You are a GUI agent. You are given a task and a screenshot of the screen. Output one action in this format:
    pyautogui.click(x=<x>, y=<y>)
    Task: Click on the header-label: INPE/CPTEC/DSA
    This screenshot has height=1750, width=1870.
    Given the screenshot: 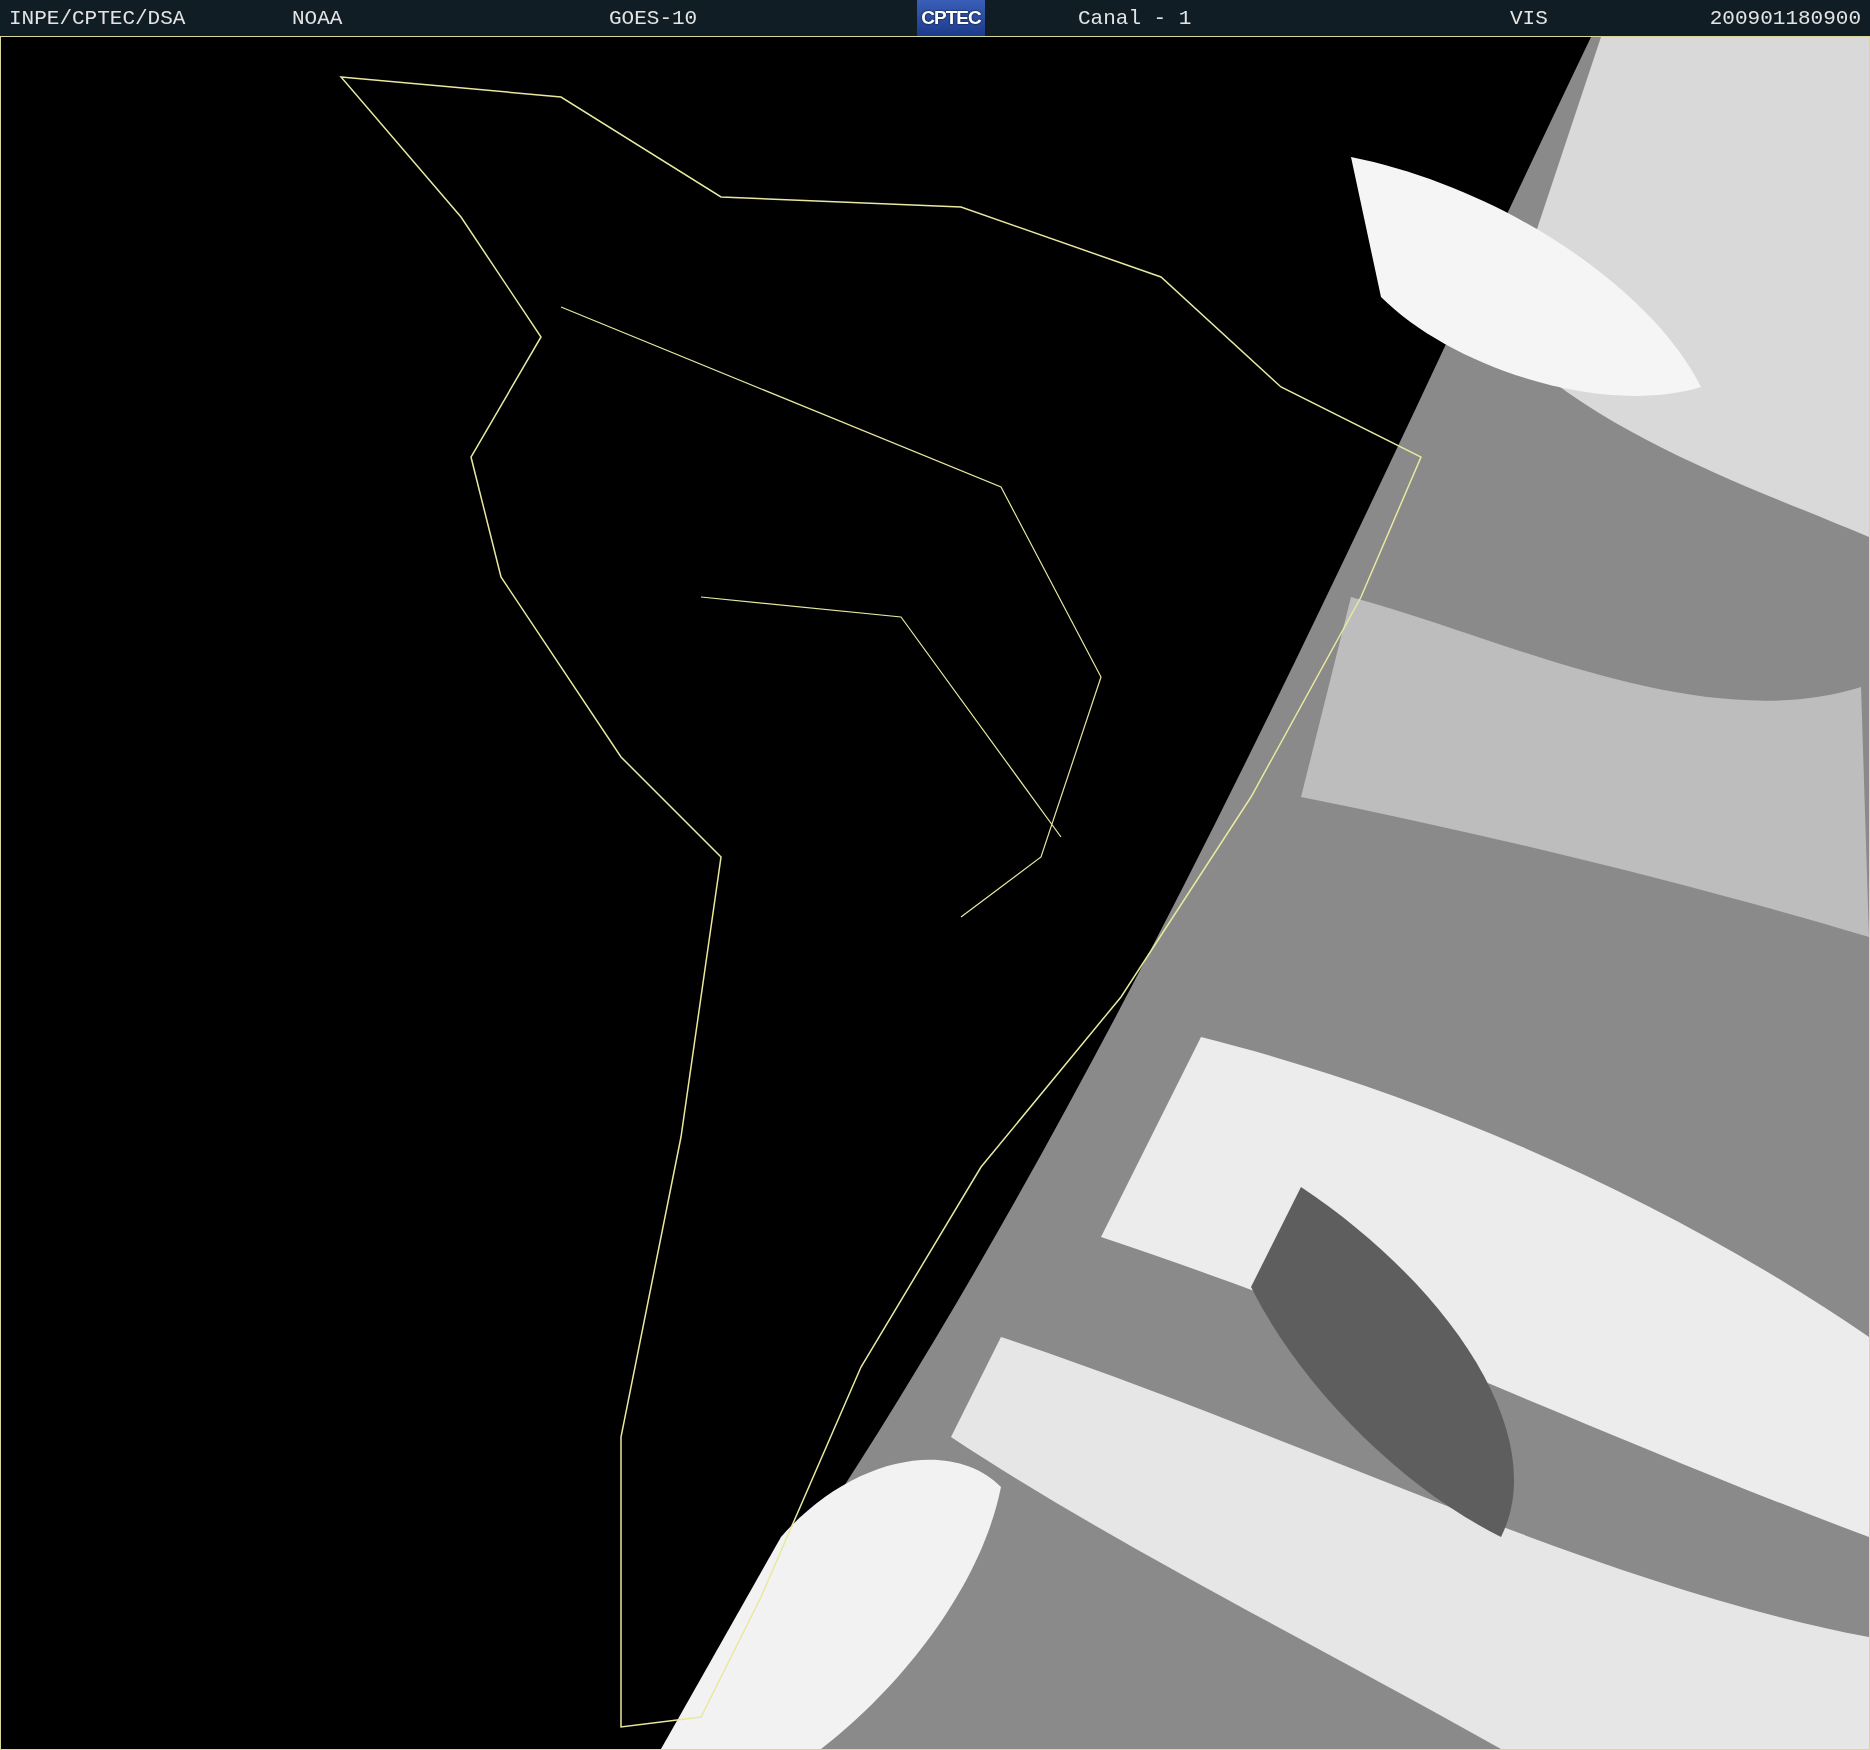 What is the action you would take?
    pyautogui.click(x=97, y=18)
    